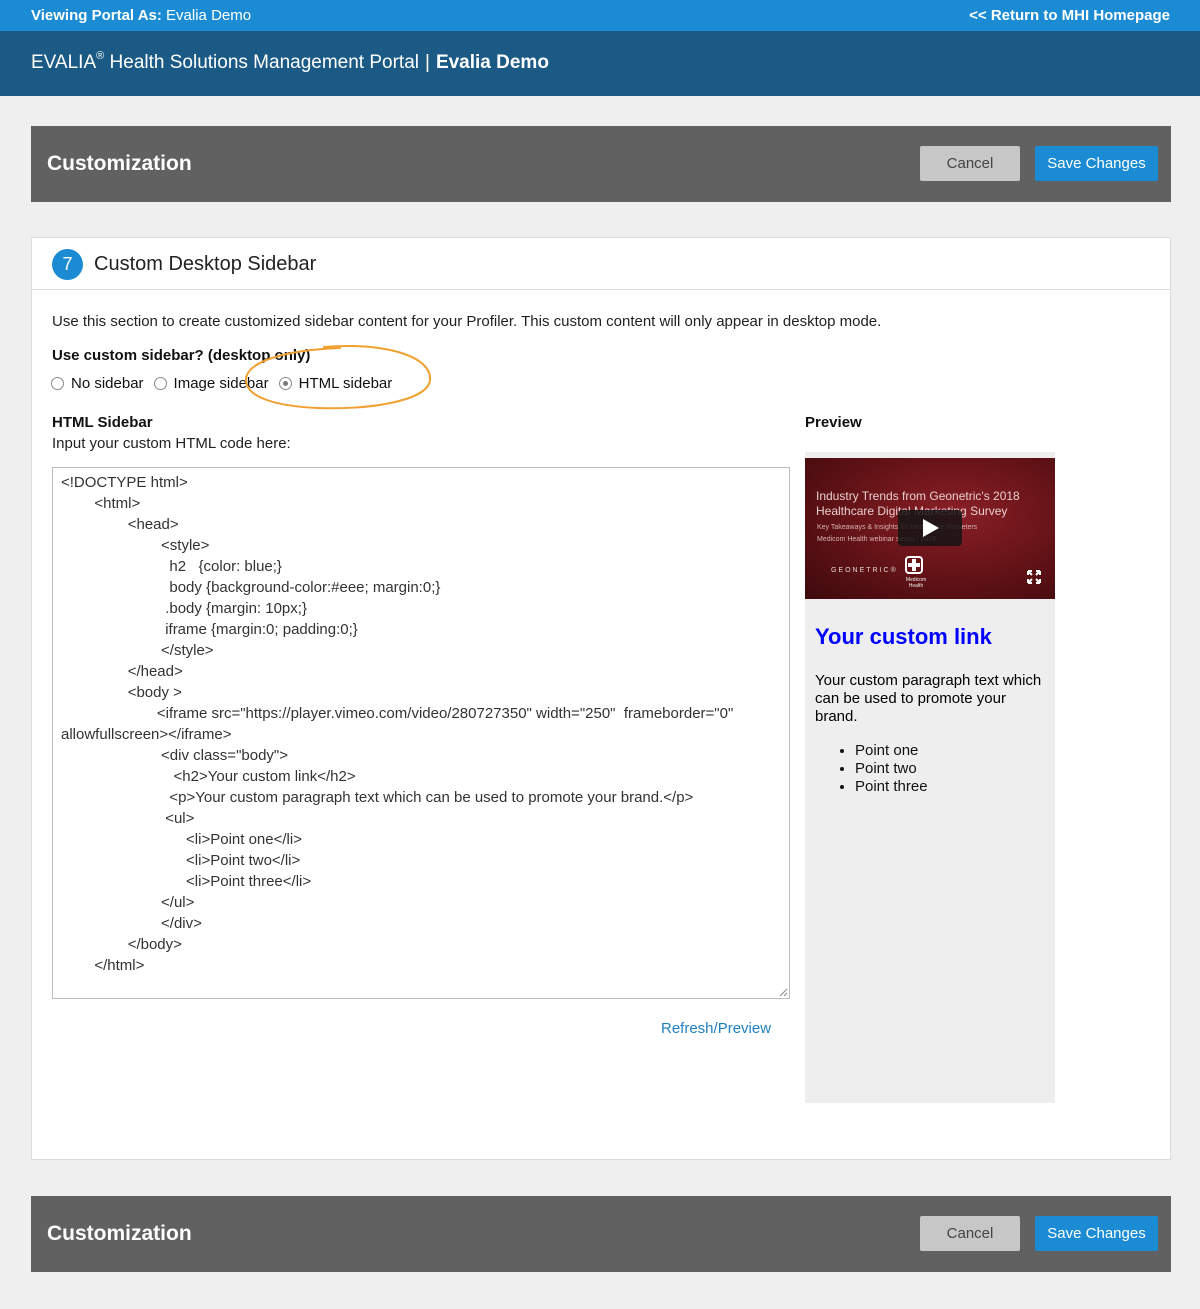  I want to click on html-sidebar-label: HTML Sidebar, so click(102, 422).